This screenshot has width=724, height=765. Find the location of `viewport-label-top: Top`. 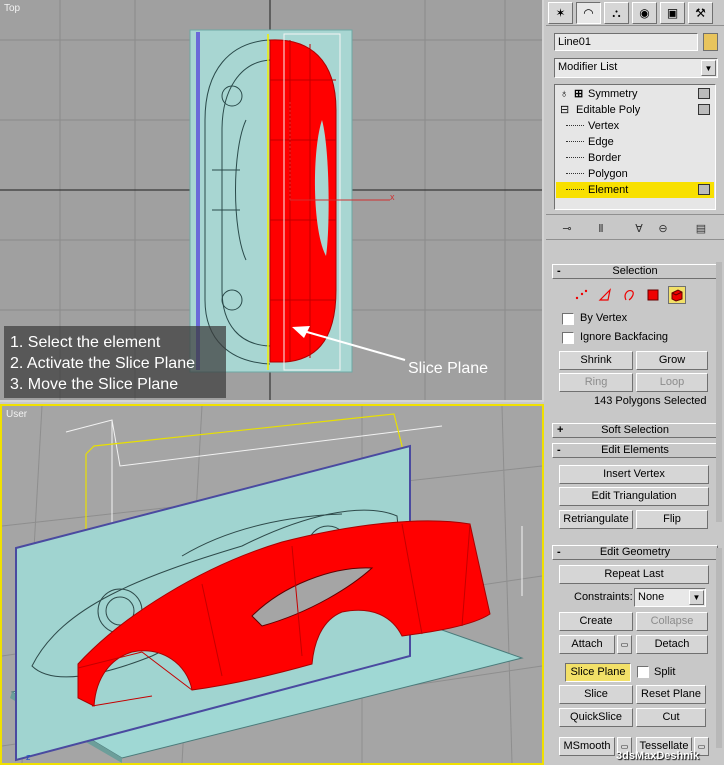

viewport-label-top: Top is located at coordinates (12, 8).